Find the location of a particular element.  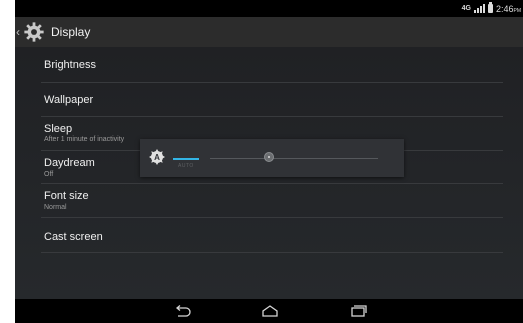

setting-subtitle: Normal is located at coordinates (55, 207).